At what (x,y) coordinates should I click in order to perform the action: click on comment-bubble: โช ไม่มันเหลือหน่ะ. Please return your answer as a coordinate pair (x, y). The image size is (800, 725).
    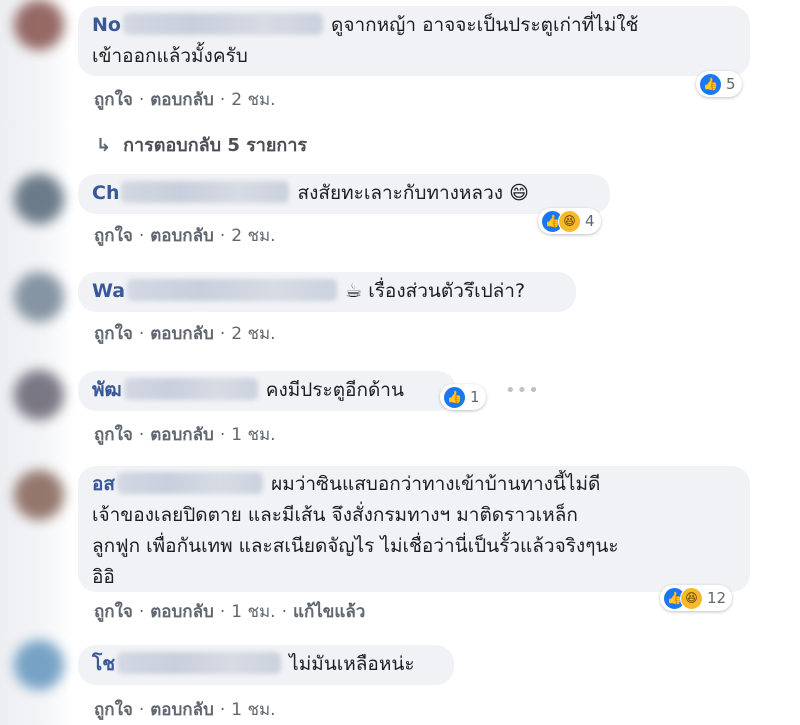
    Looking at the image, I should click on (266, 665).